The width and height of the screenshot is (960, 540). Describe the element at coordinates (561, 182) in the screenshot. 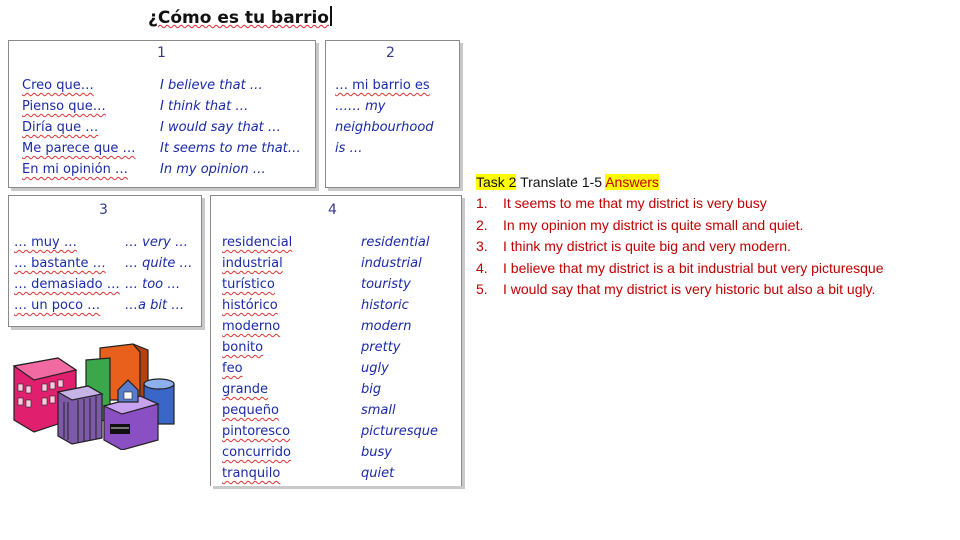

I see `task-instruction: Translate 1-5` at that location.